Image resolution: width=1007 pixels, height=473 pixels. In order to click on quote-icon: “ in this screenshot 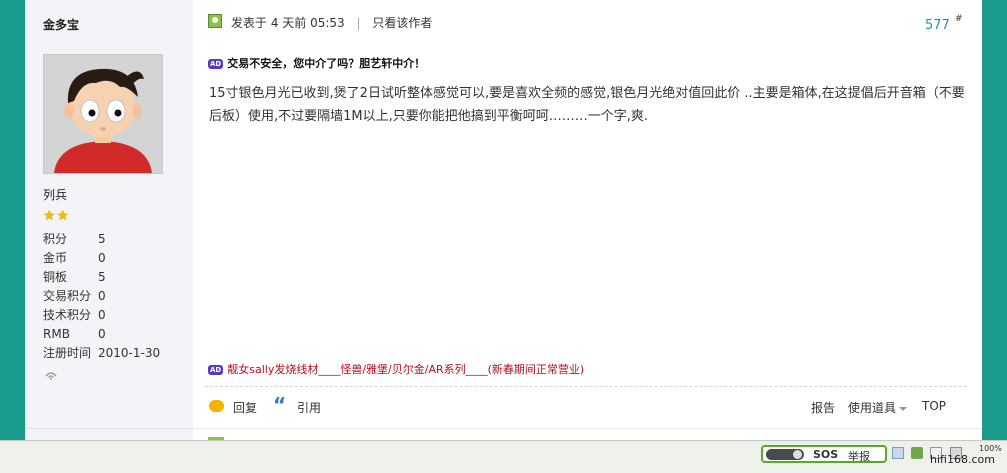, I will do `click(279, 405)`.